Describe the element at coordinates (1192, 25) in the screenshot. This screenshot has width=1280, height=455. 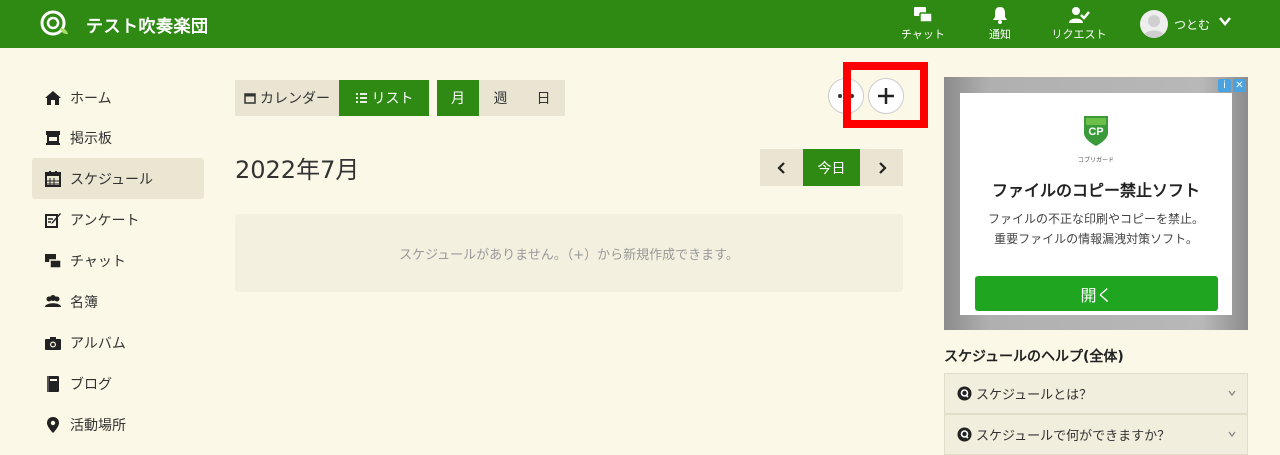
I see `user-name: つとむ` at that location.